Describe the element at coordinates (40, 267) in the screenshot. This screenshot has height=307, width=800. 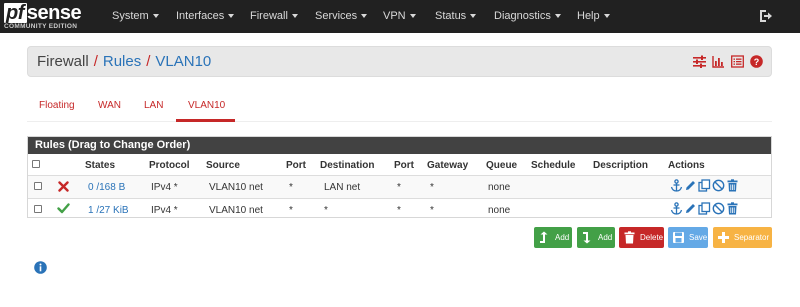
I see `info-icon` at that location.